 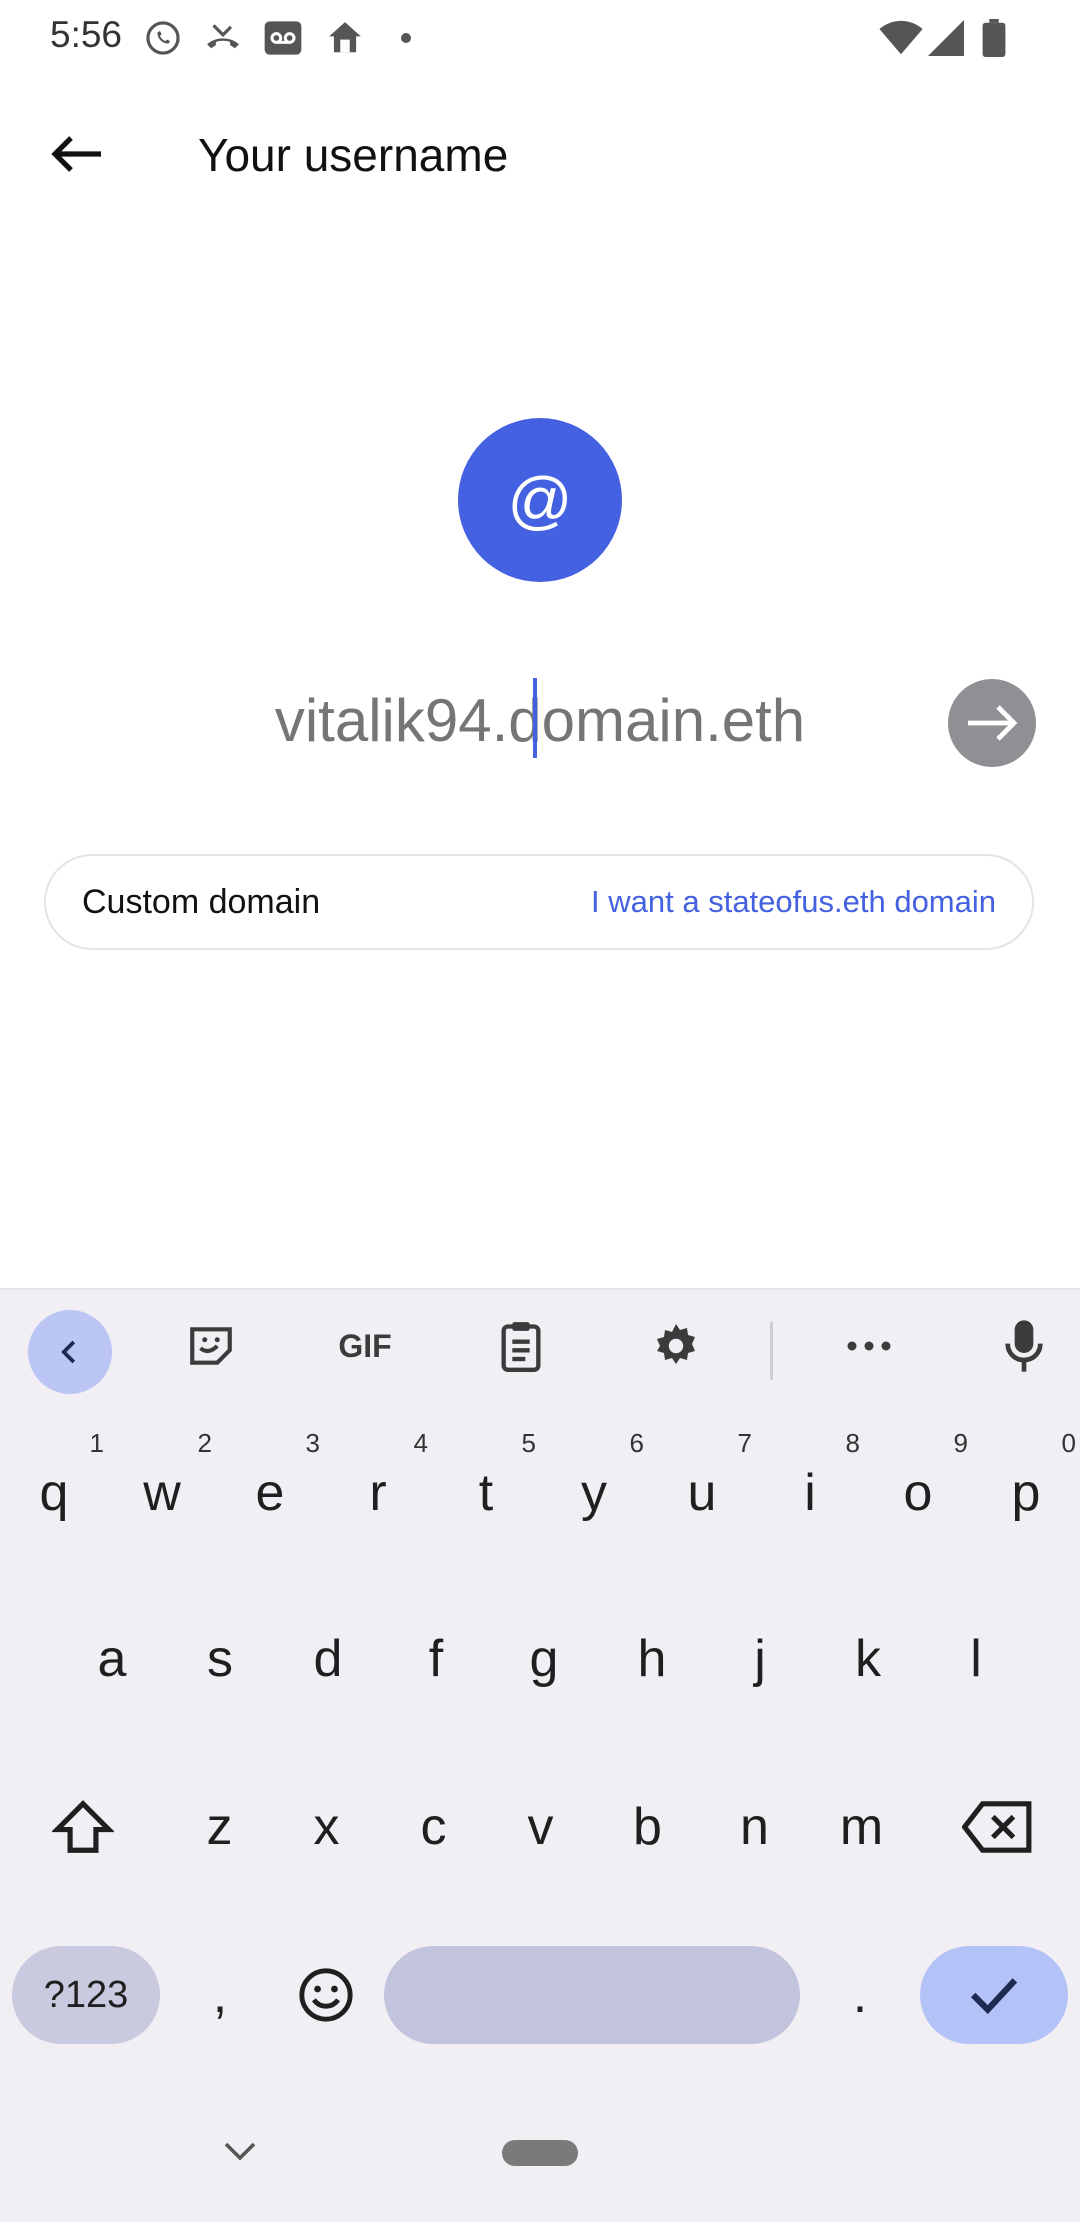 What do you see at coordinates (283, 38) in the screenshot?
I see `voicemail-icon` at bounding box center [283, 38].